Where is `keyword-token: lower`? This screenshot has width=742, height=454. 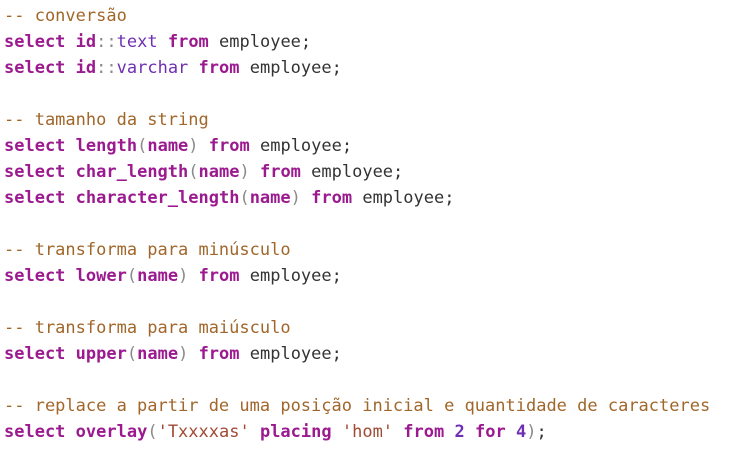
keyword-token: lower is located at coordinates (101, 276).